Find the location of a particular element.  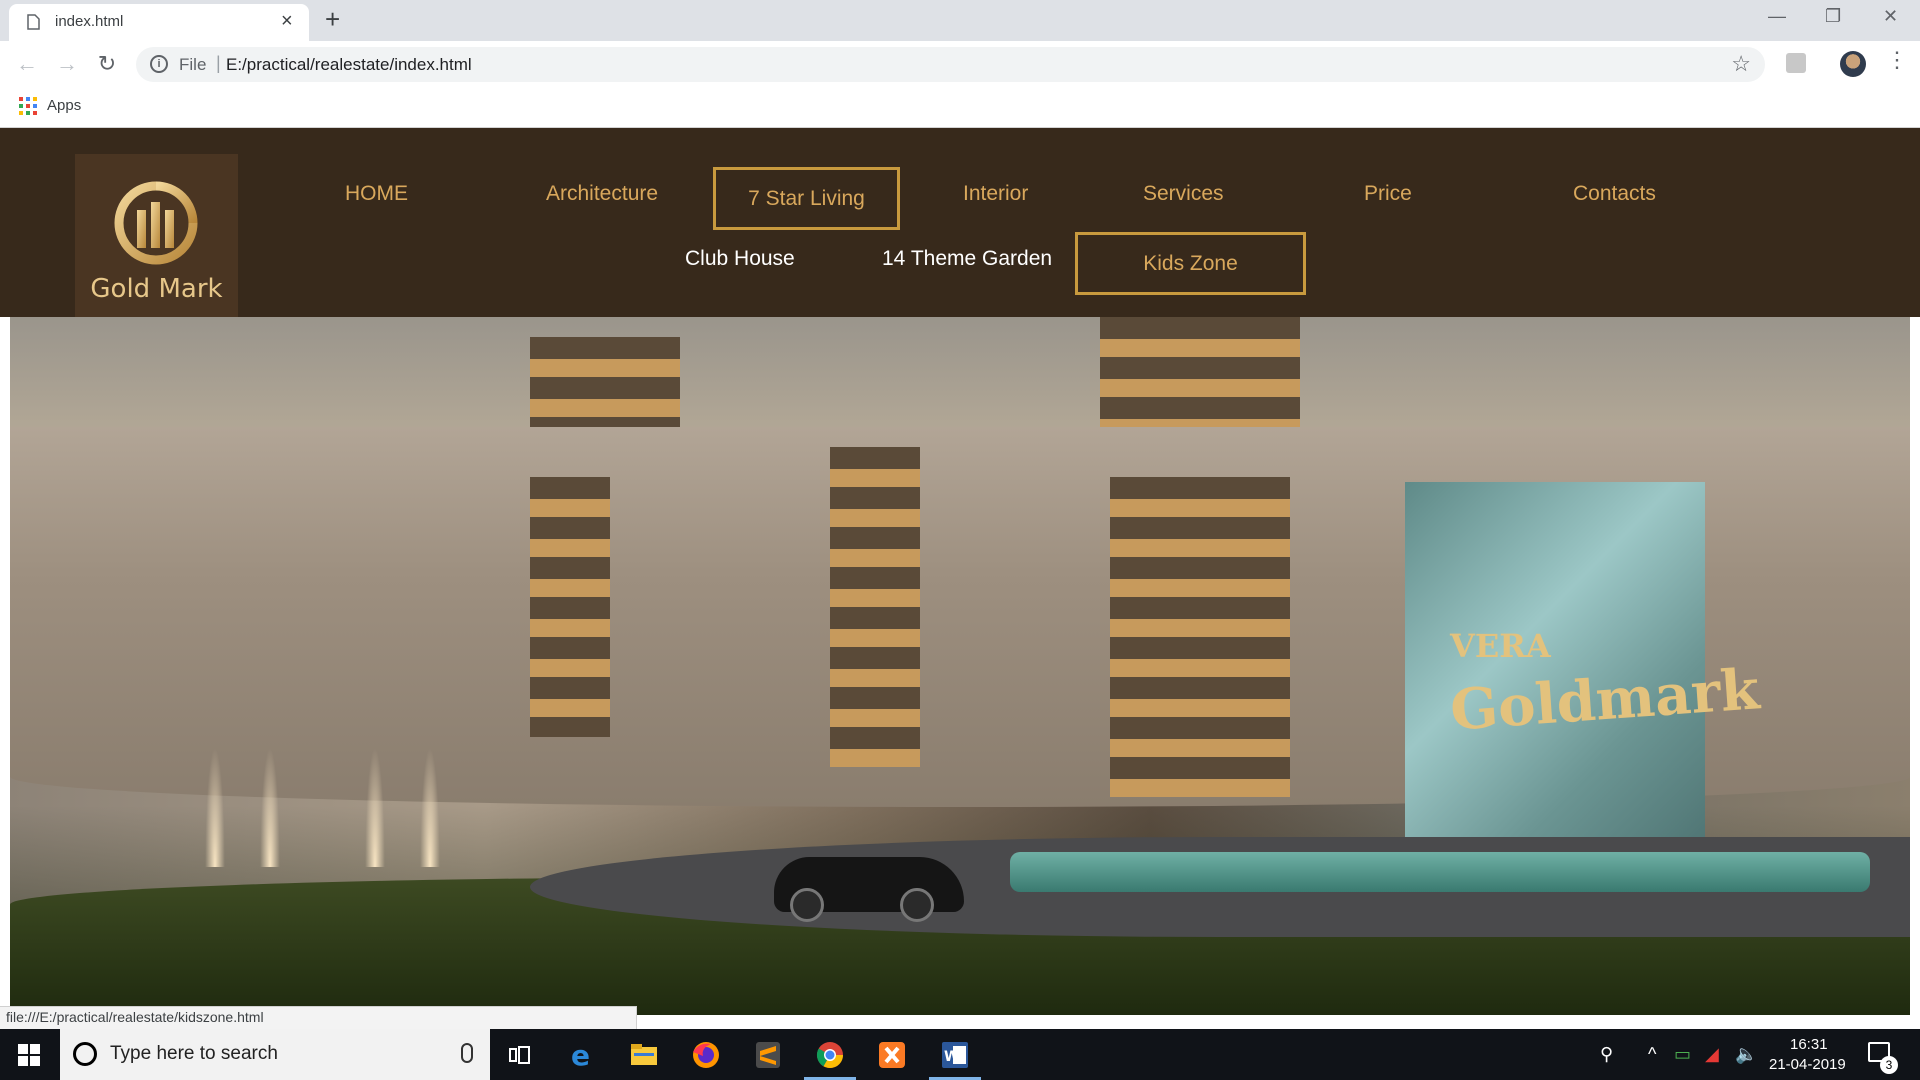

chrome-icon is located at coordinates (830, 1057).